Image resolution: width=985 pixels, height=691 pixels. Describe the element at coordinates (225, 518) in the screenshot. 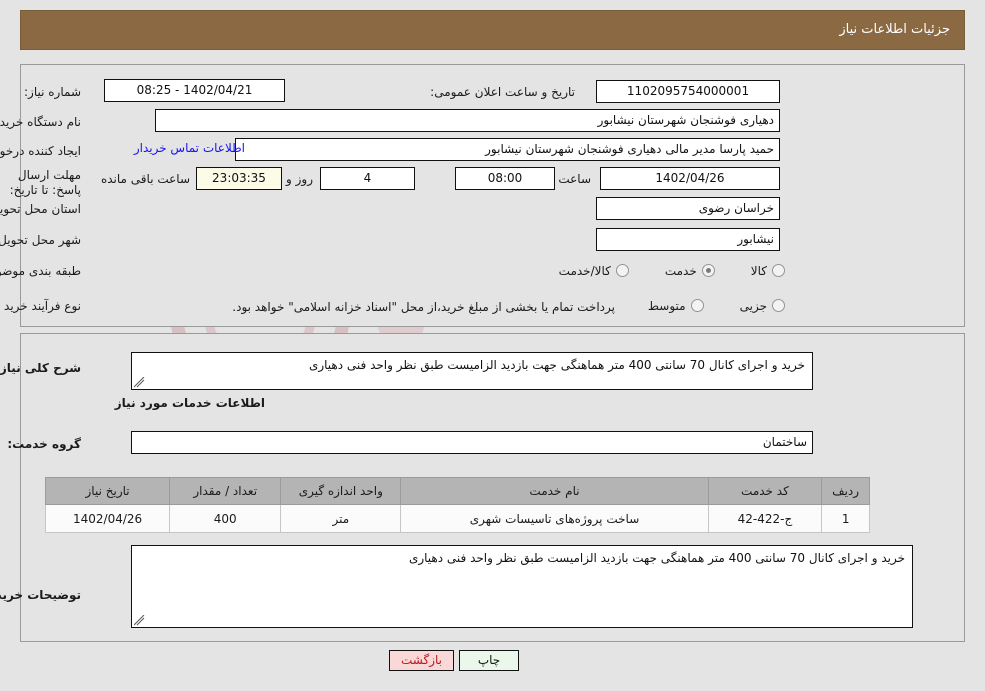

I see `table-cell-quantity: 400` at that location.